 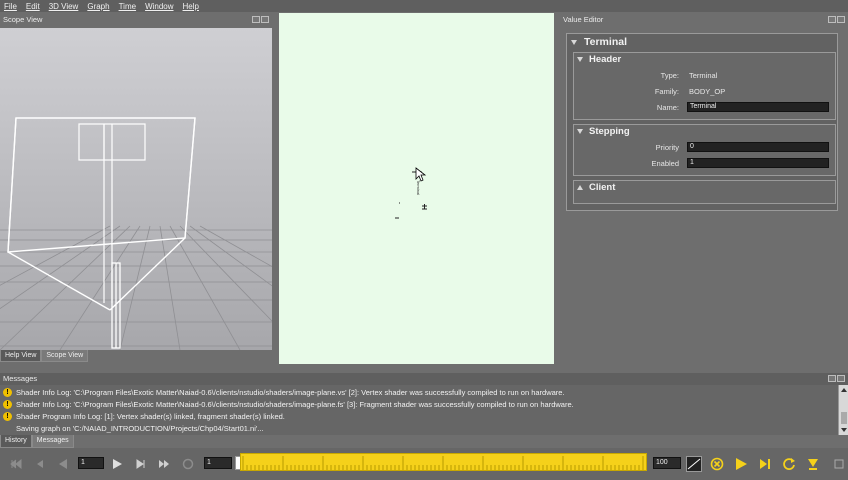 What do you see at coordinates (40, 464) in the screenshot?
I see `step-back-icon` at bounding box center [40, 464].